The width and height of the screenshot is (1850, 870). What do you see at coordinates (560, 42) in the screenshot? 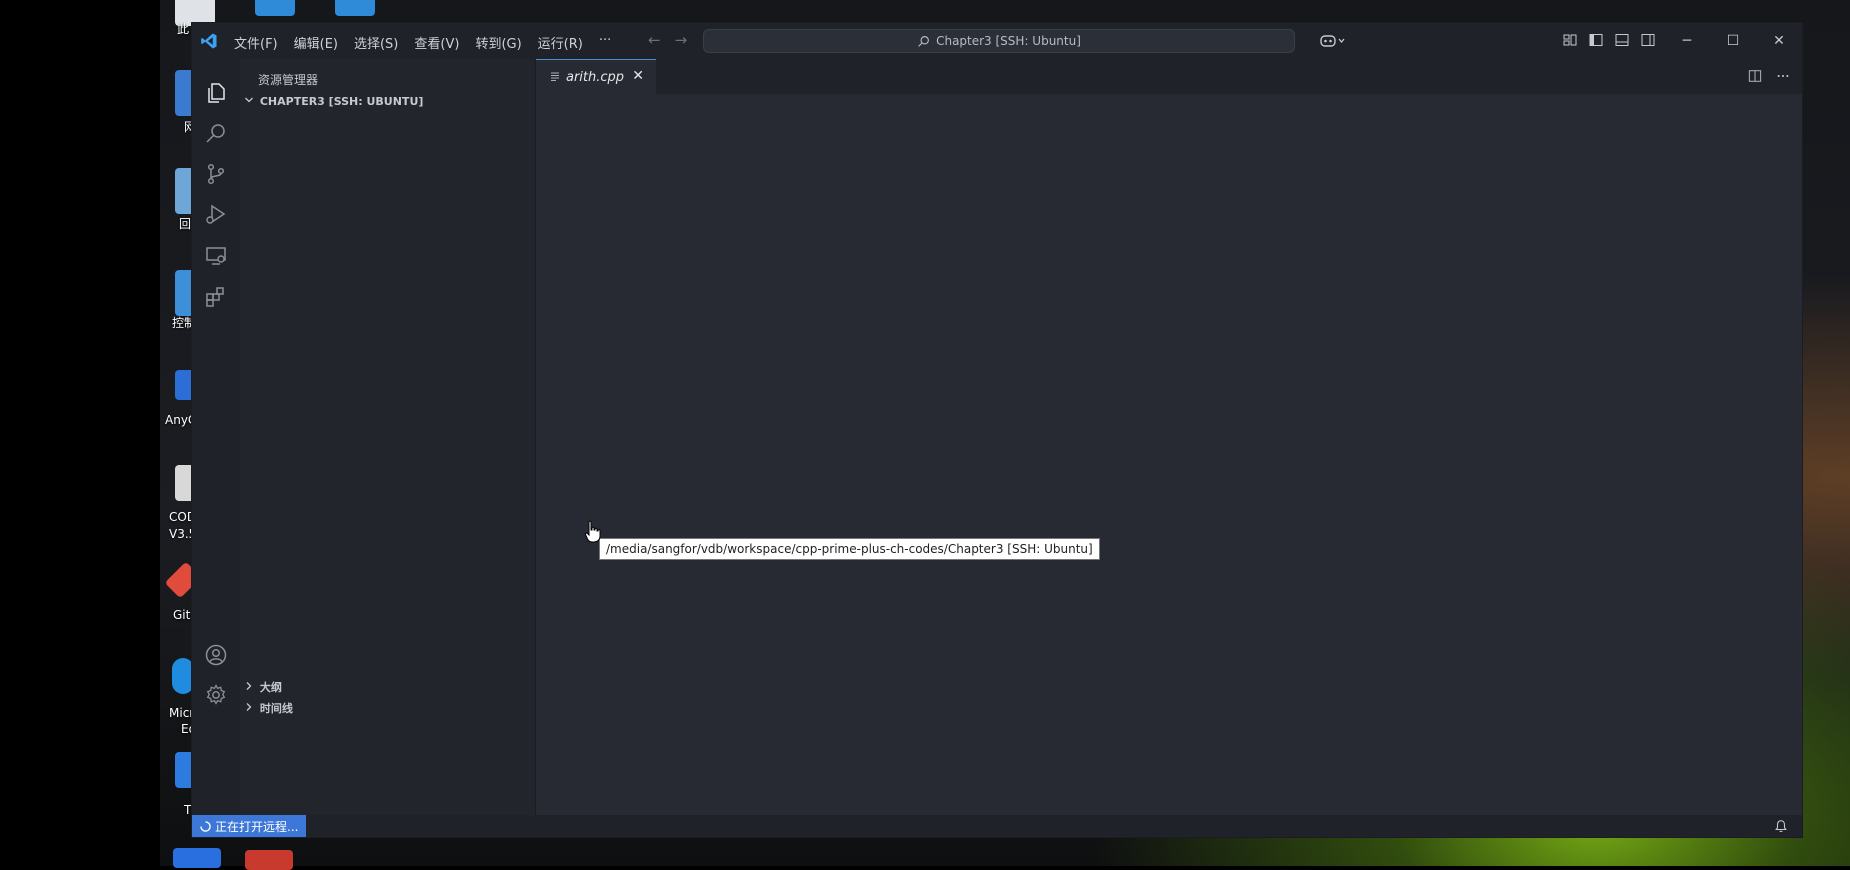
I see `menu-run: 运行(R)` at bounding box center [560, 42].